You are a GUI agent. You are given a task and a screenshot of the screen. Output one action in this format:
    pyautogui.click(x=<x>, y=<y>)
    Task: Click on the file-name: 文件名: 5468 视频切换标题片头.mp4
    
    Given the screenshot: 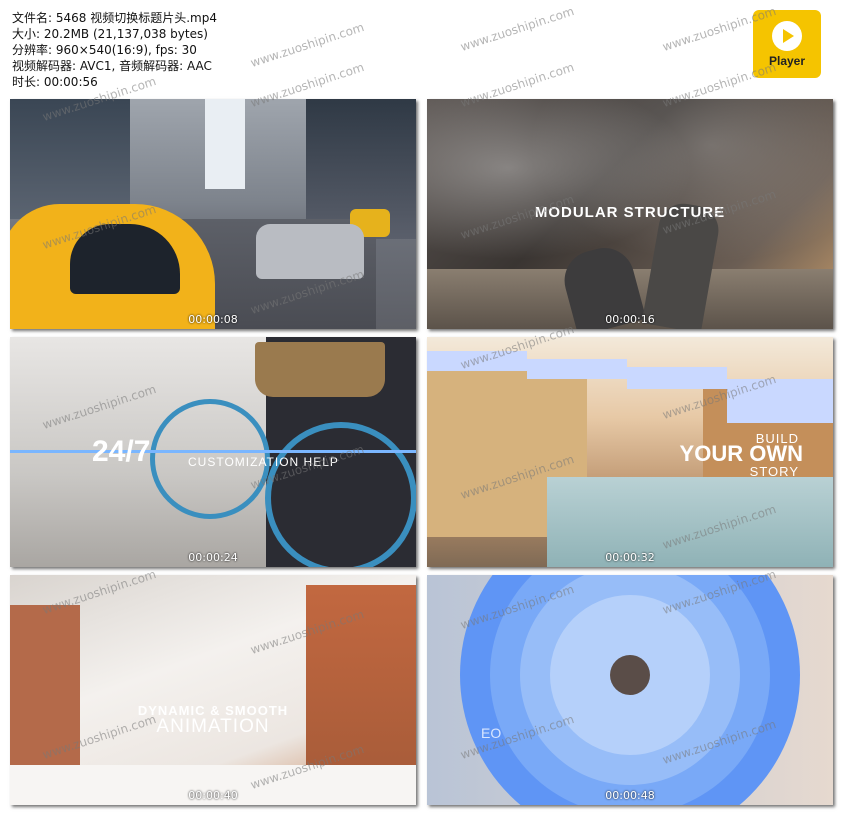 What is the action you would take?
    pyautogui.click(x=114, y=18)
    